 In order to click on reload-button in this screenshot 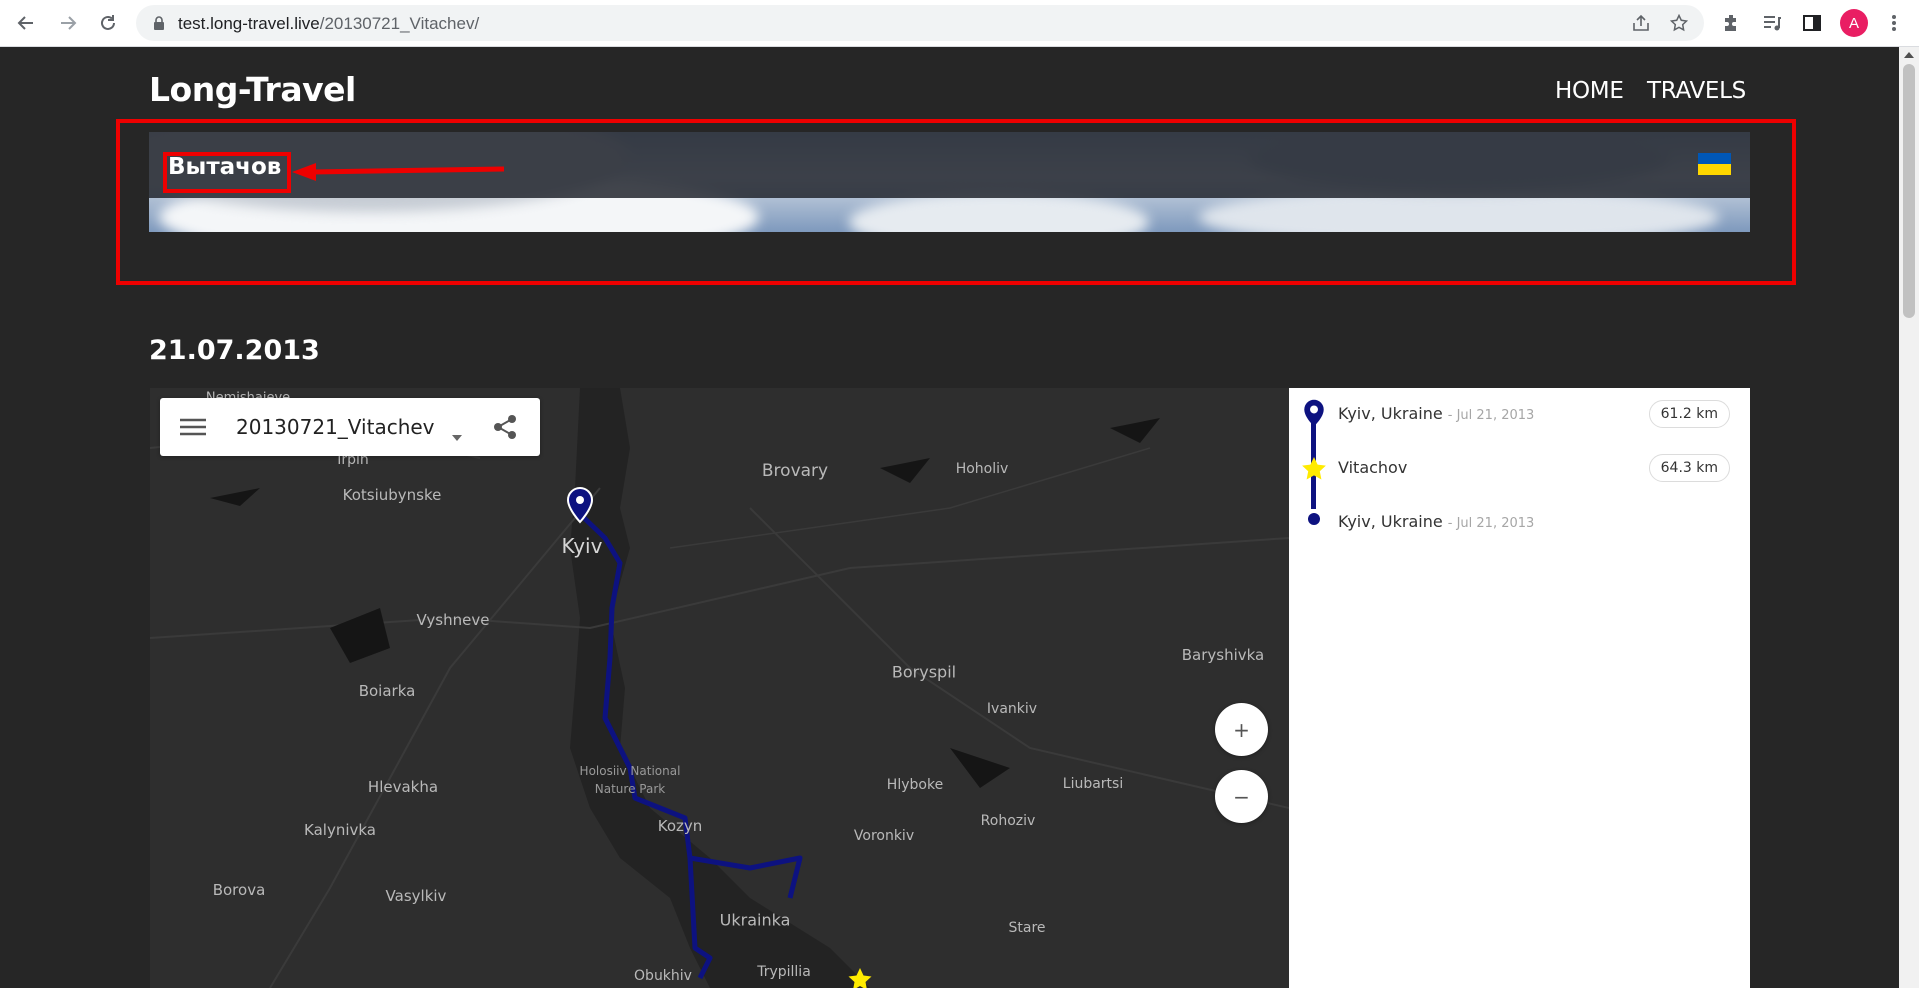, I will do `click(108, 23)`.